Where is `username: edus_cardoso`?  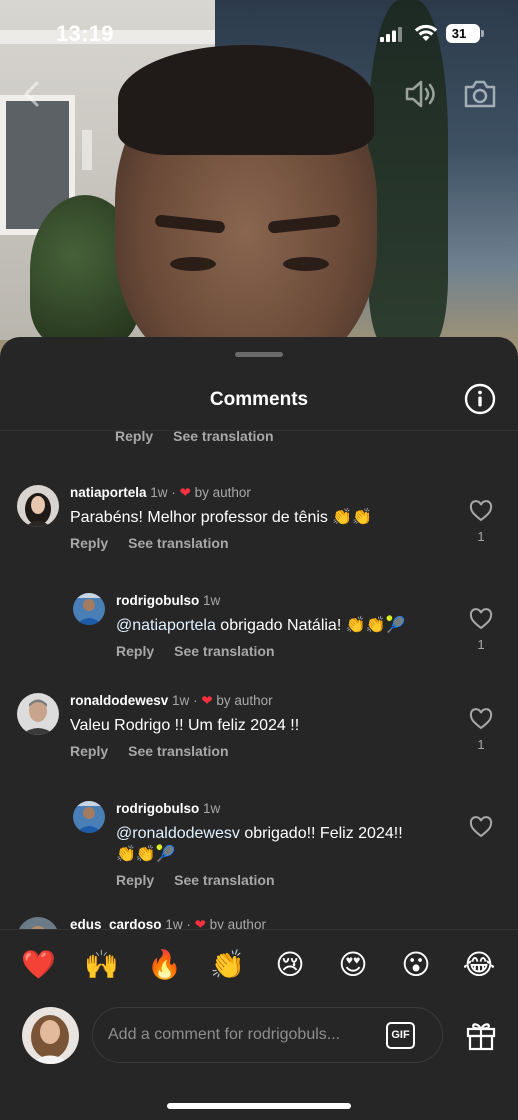
username: edus_cardoso is located at coordinates (116, 923).